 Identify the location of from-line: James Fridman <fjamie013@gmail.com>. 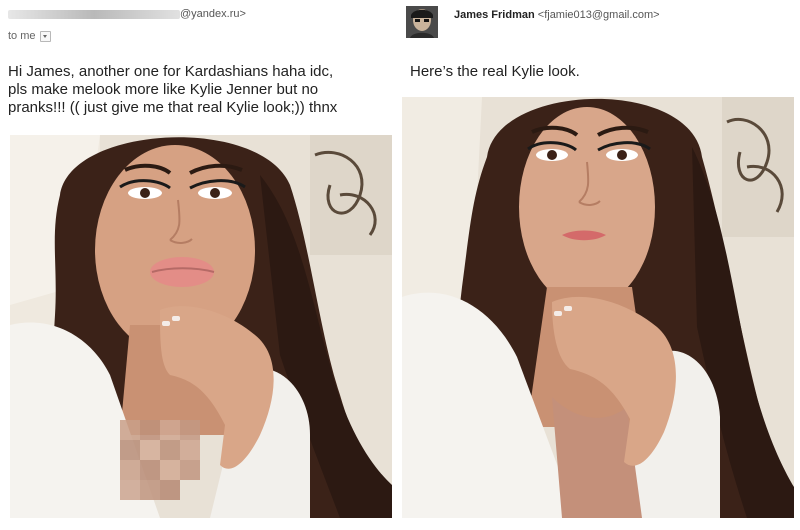
(557, 15).